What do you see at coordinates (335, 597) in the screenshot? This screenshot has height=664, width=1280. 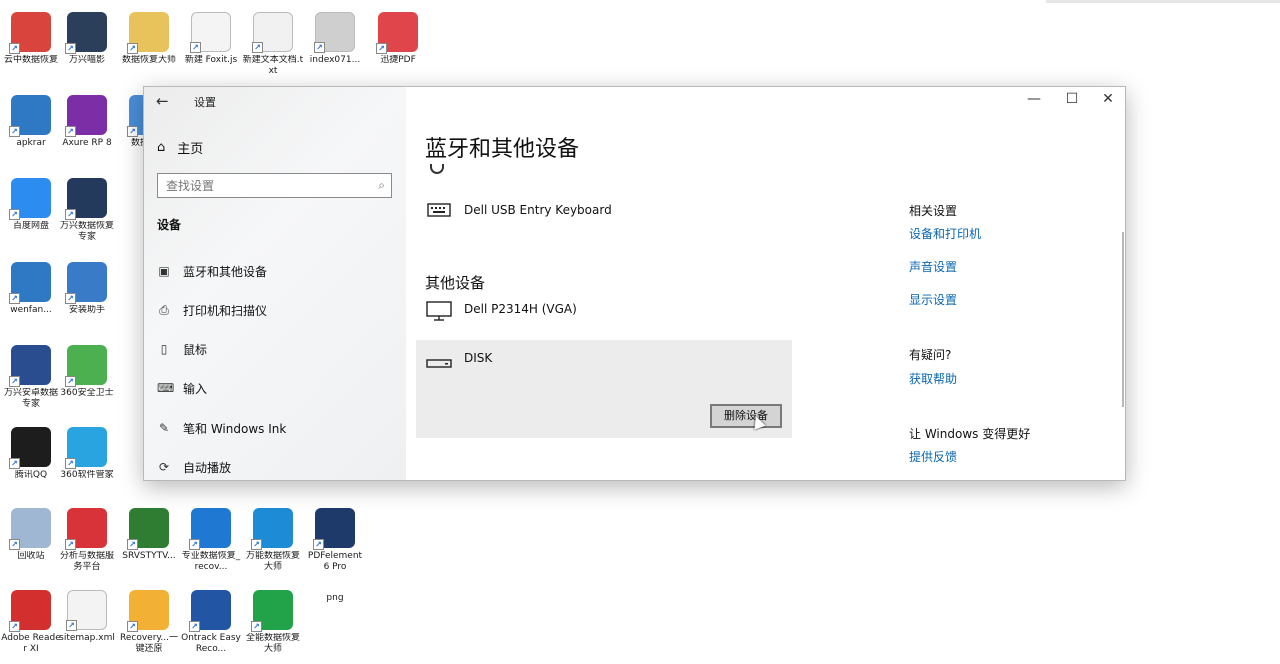 I see `desktop-icon: png` at bounding box center [335, 597].